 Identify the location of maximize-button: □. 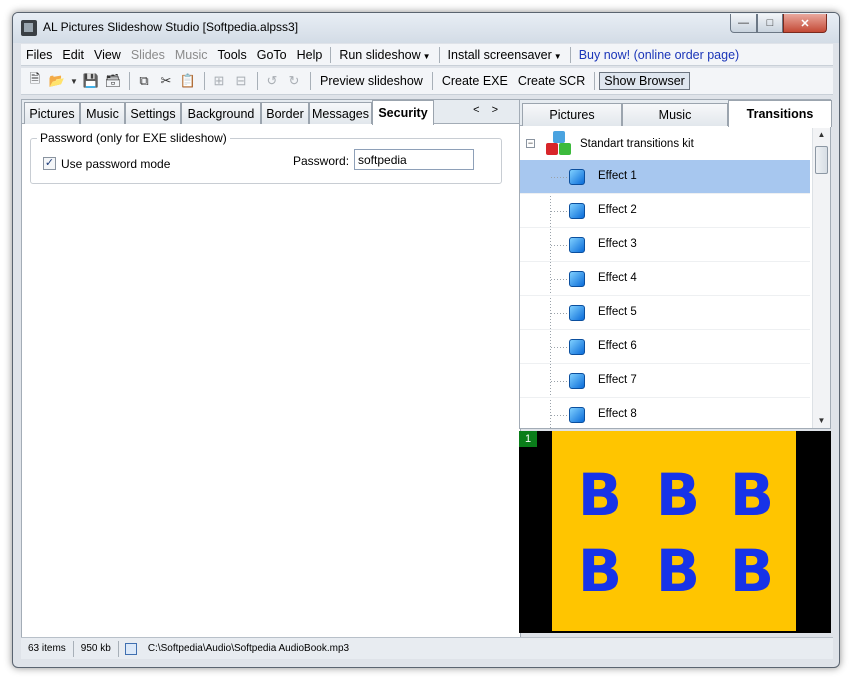
(770, 23).